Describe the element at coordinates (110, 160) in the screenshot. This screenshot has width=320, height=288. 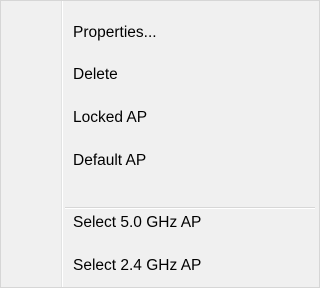
I see `menu-item-label: Default AP` at that location.